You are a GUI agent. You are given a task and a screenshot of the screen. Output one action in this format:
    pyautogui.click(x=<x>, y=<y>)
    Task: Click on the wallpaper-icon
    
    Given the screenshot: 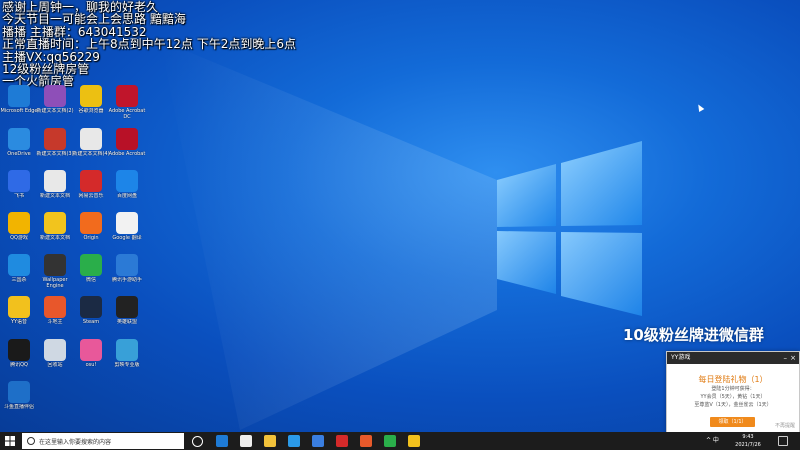 What is the action you would take?
    pyautogui.click(x=55, y=265)
    